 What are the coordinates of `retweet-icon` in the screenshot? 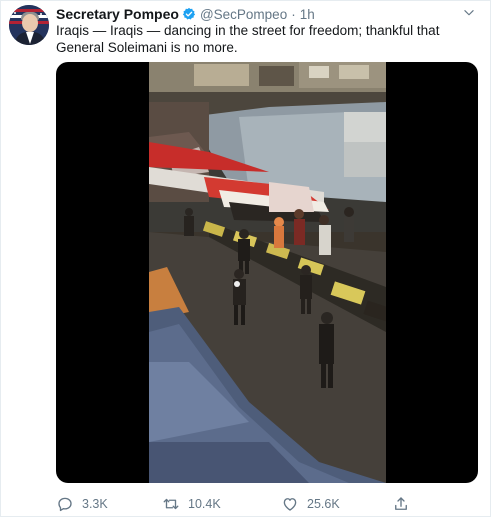 It's located at (171, 504).